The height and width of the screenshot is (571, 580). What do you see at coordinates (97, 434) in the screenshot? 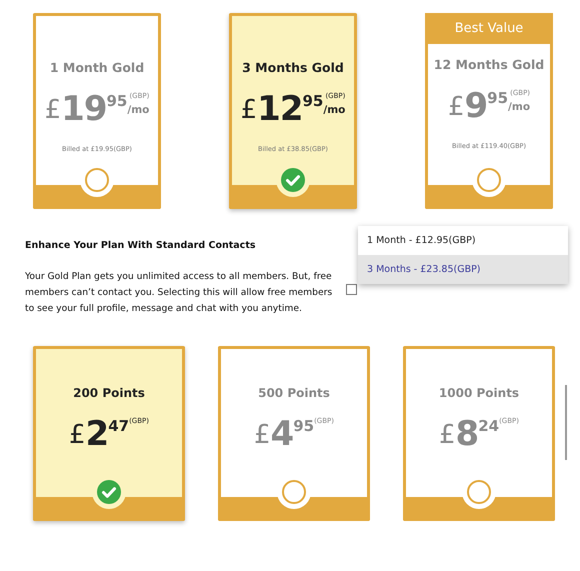
I see `price-amount: 2` at bounding box center [97, 434].